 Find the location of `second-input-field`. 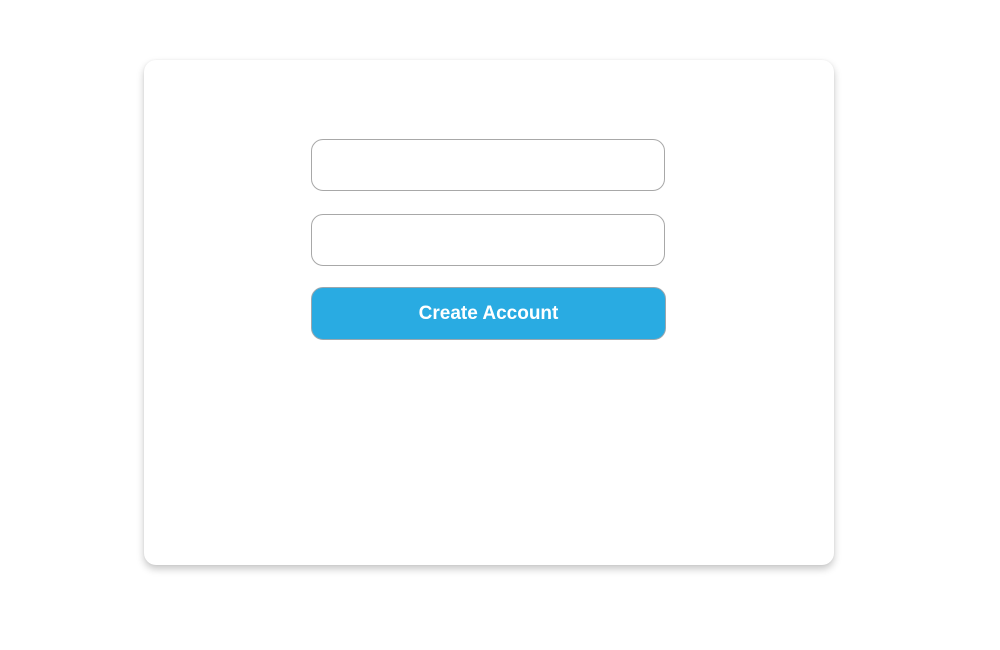

second-input-field is located at coordinates (488, 240).